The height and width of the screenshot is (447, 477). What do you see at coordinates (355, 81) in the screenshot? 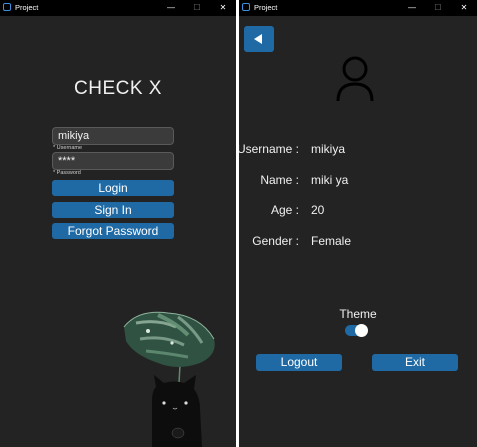
I see `user-icon` at bounding box center [355, 81].